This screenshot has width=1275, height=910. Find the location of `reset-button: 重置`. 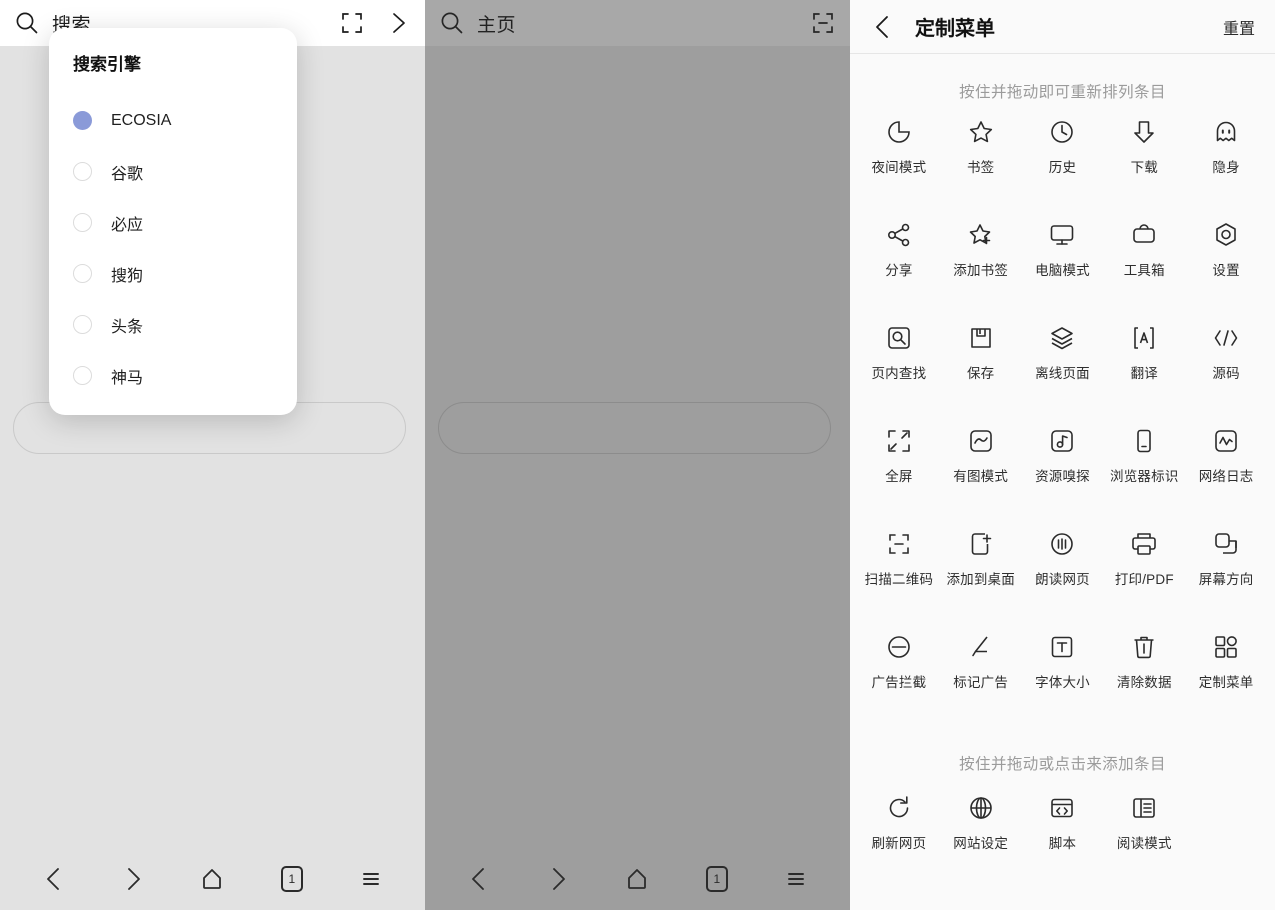

reset-button: 重置 is located at coordinates (1239, 27).